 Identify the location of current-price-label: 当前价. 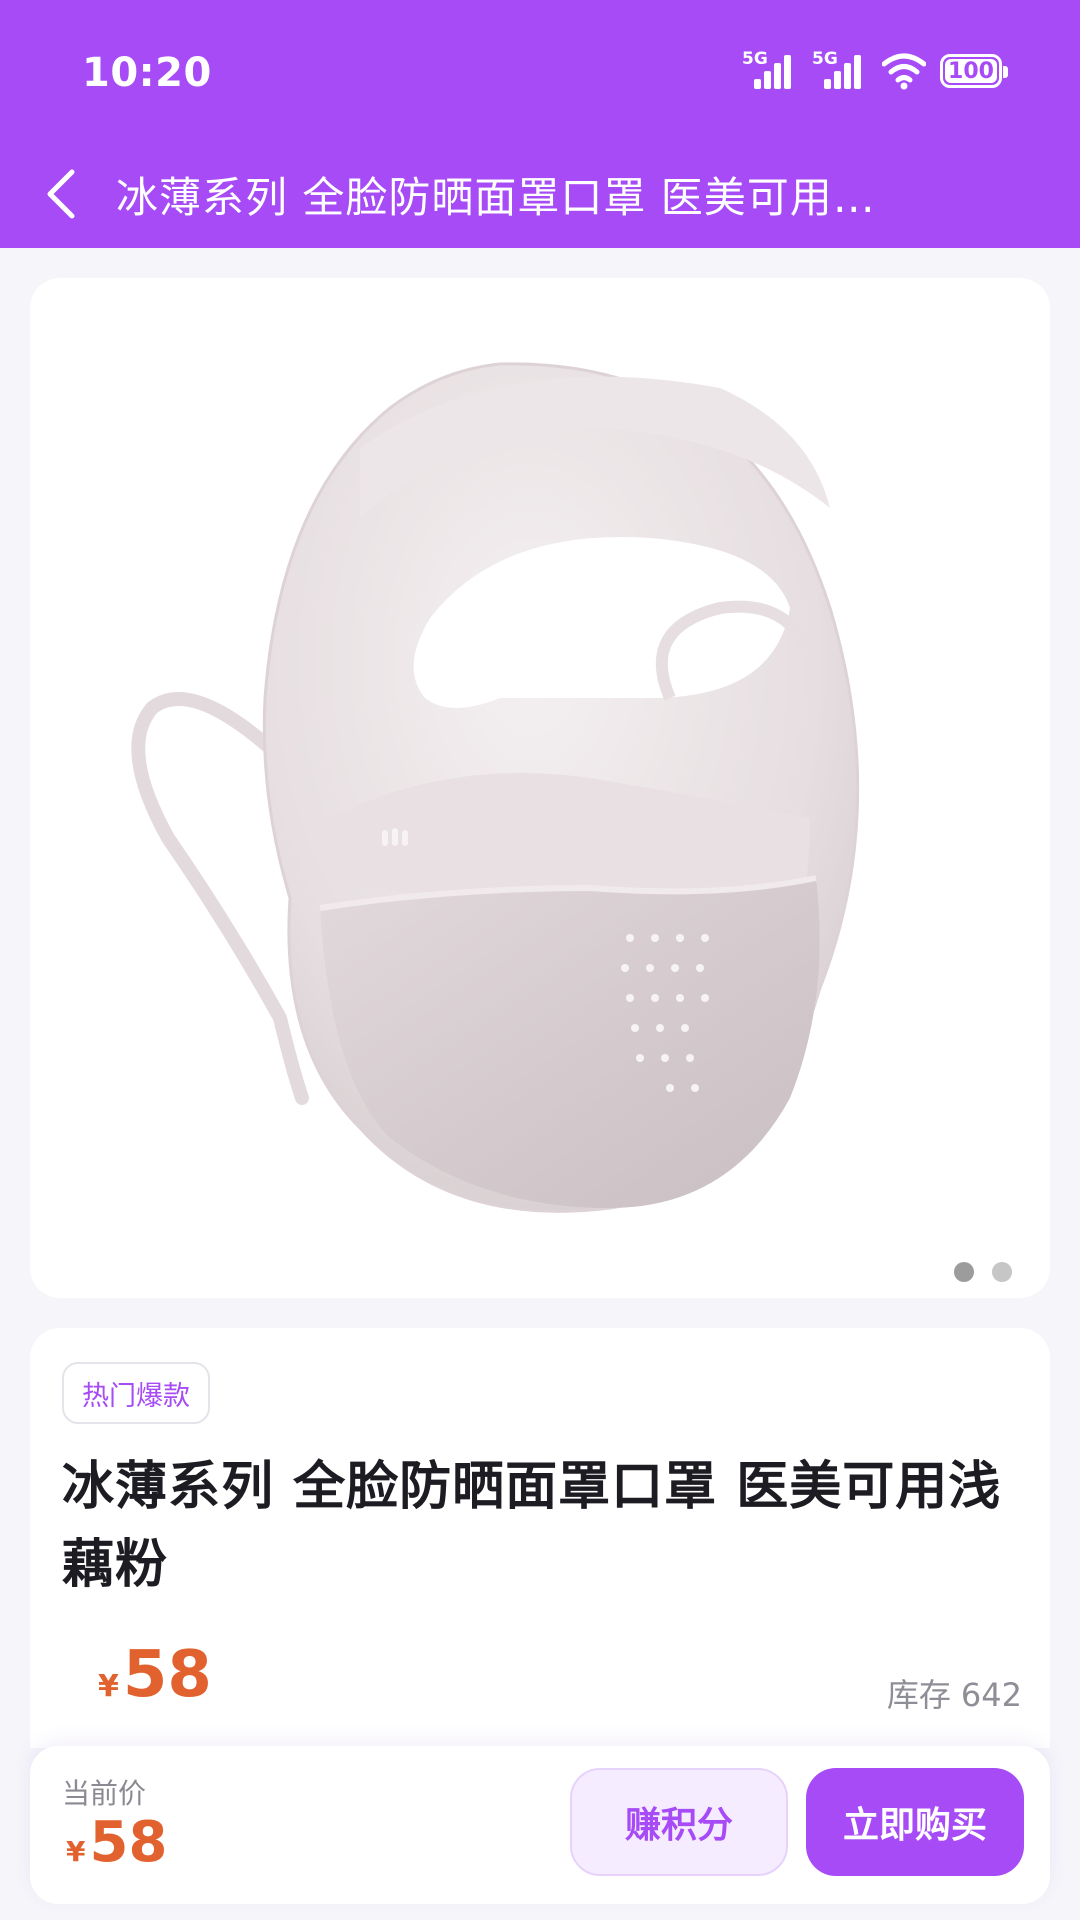
(104, 1793).